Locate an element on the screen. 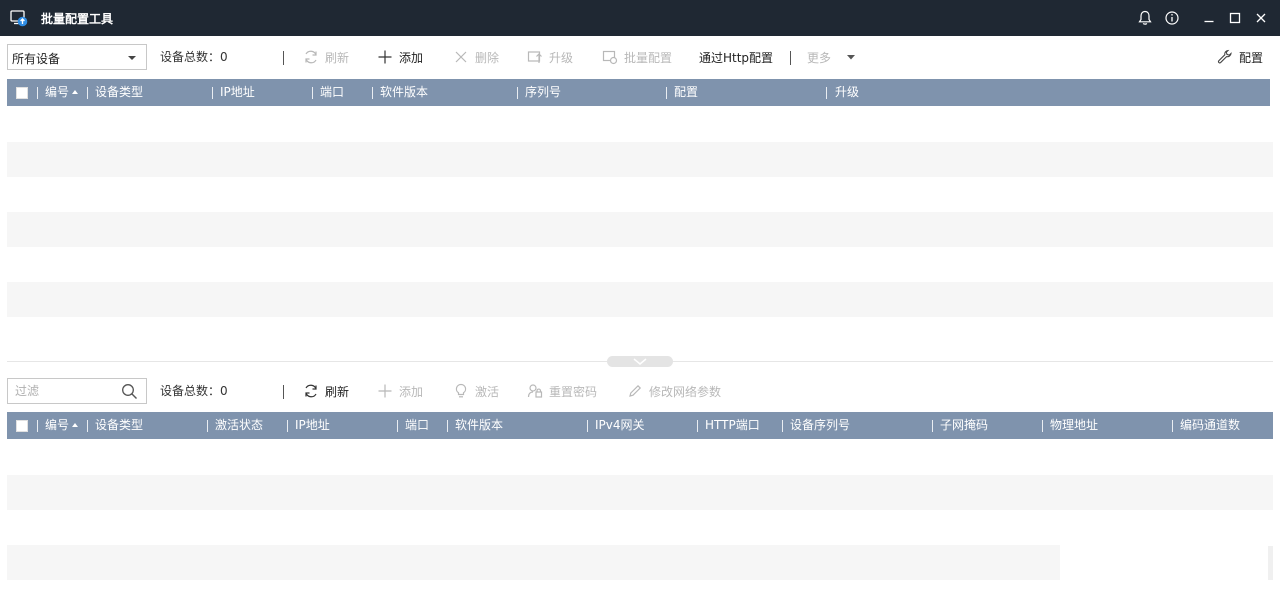  app-monitor-upload-icon is located at coordinates (19, 18).